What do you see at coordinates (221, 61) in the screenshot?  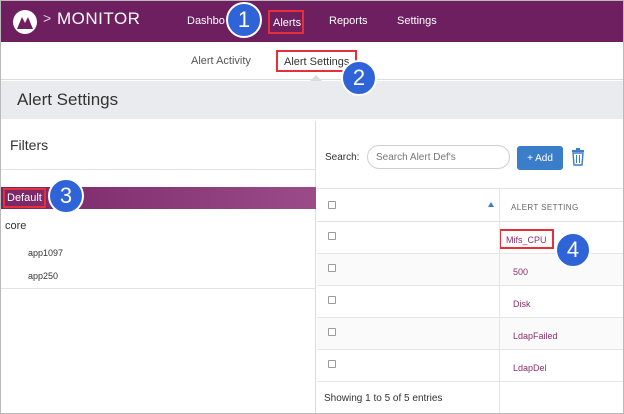 I see `tab-alert-activity: Alert Activity` at bounding box center [221, 61].